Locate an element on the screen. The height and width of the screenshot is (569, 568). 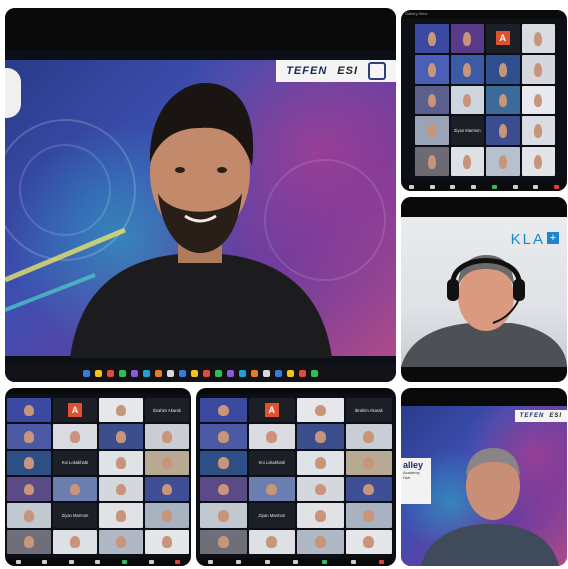
powerpoint-icon is located at coordinates (194, 373).